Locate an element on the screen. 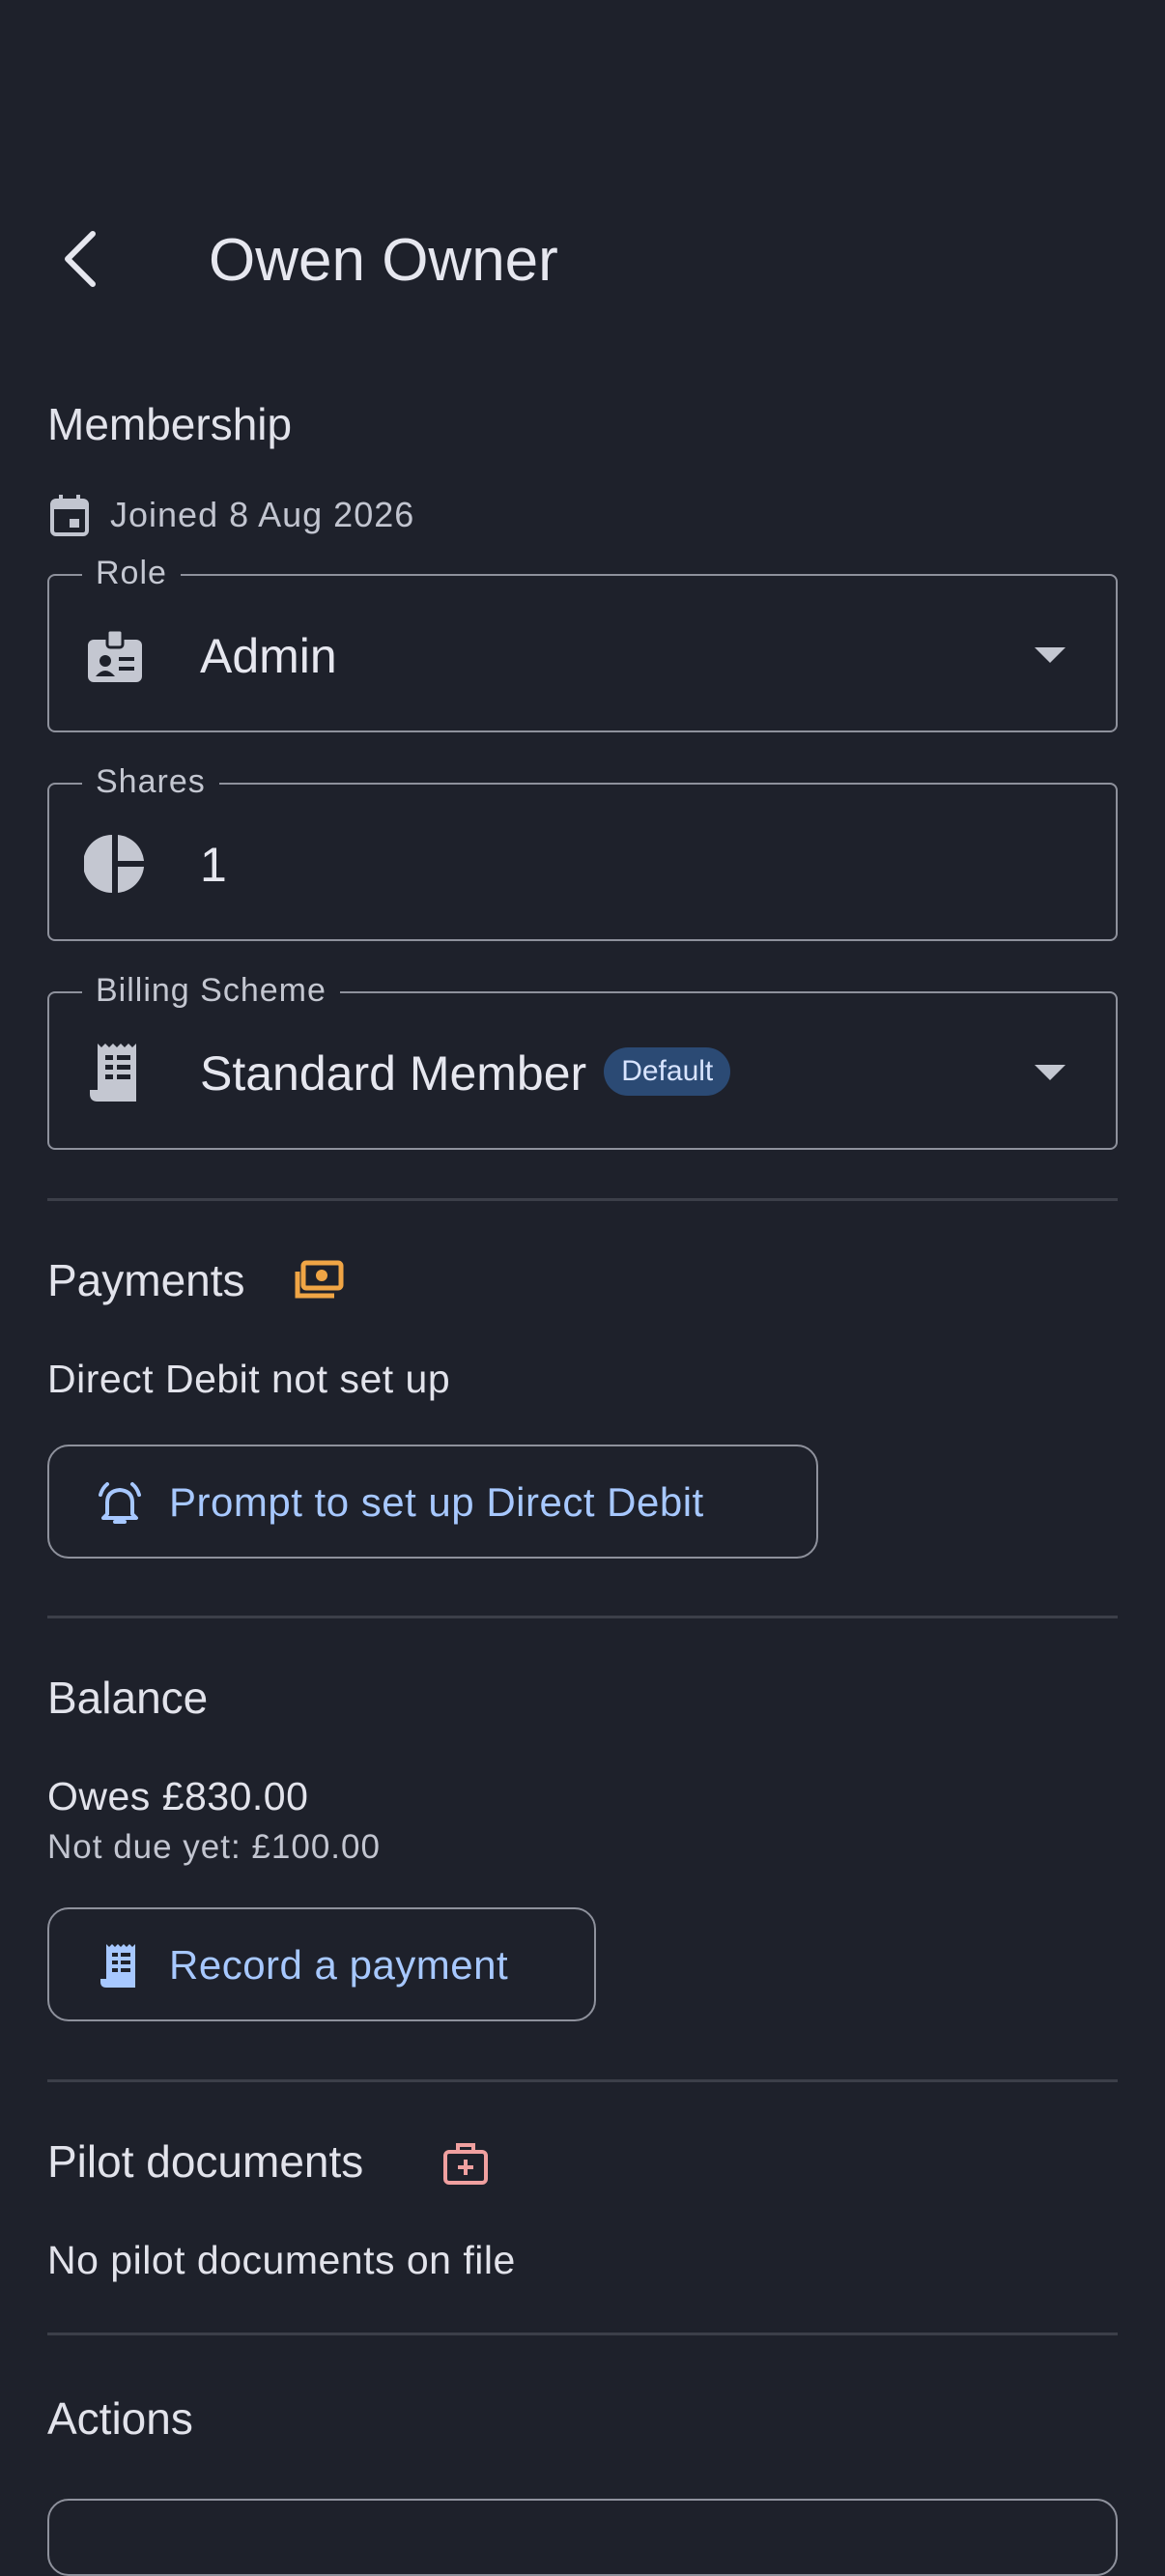 Image resolution: width=1165 pixels, height=2576 pixels. pie-chart-icon is located at coordinates (114, 864).